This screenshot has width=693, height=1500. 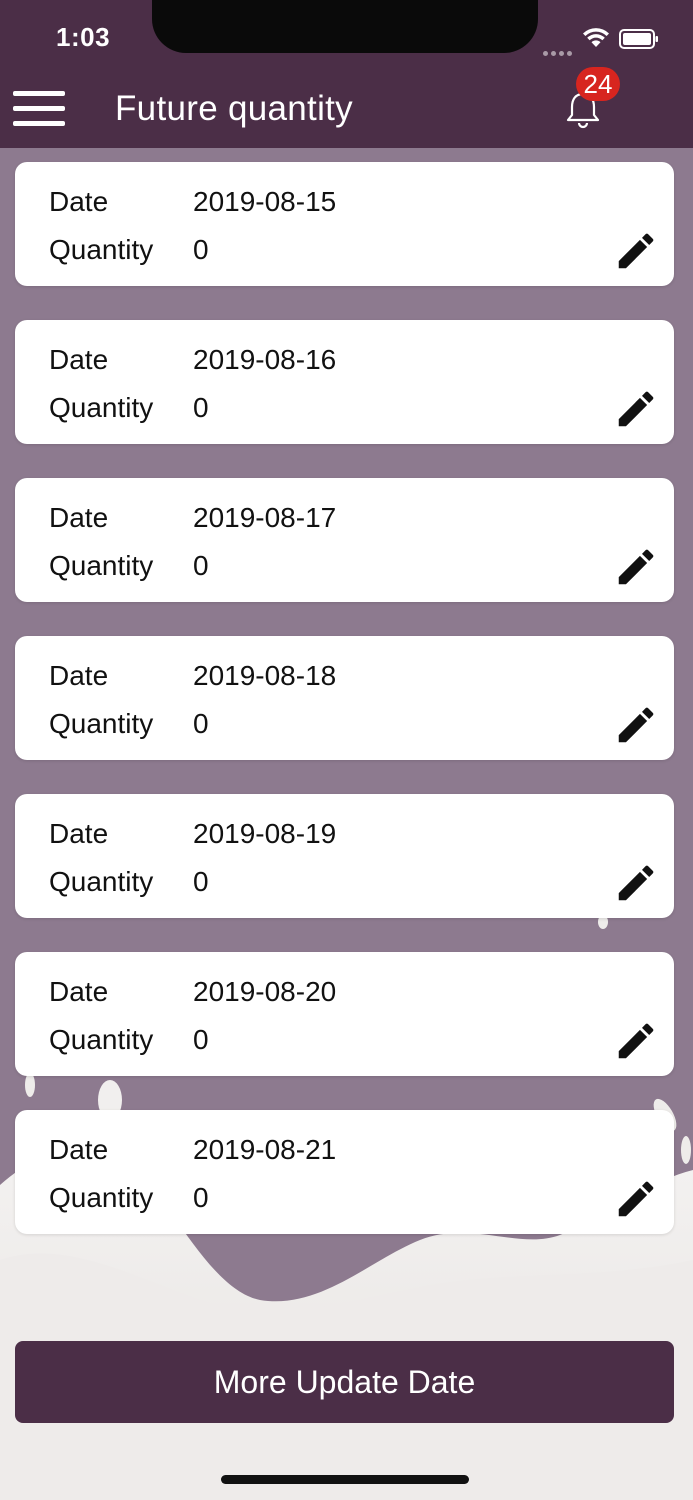 What do you see at coordinates (344, 1382) in the screenshot?
I see `more-update-date-button: More Update Date` at bounding box center [344, 1382].